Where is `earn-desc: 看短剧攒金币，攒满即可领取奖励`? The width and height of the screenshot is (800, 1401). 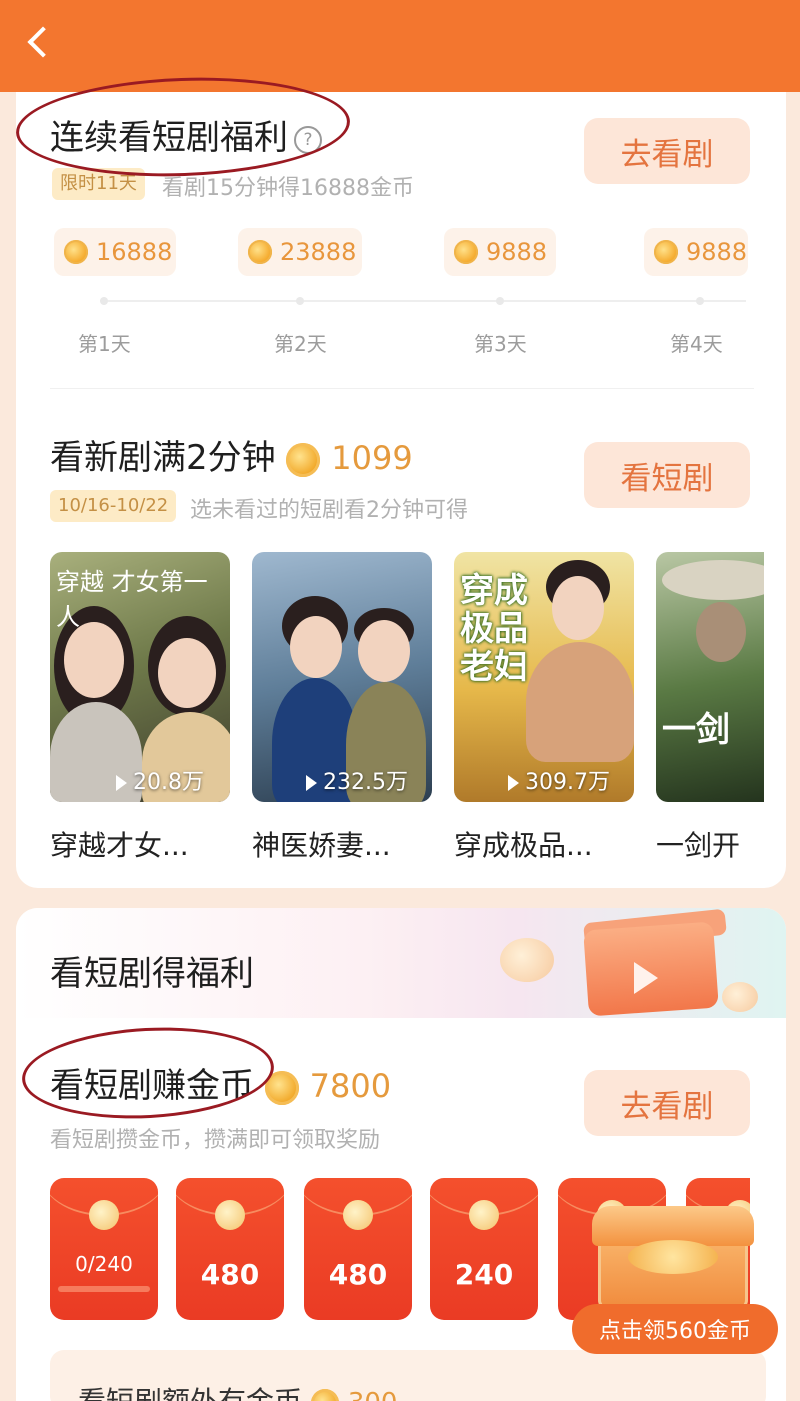 earn-desc: 看短剧攒金币，攒满即可领取奖励 is located at coordinates (215, 1140).